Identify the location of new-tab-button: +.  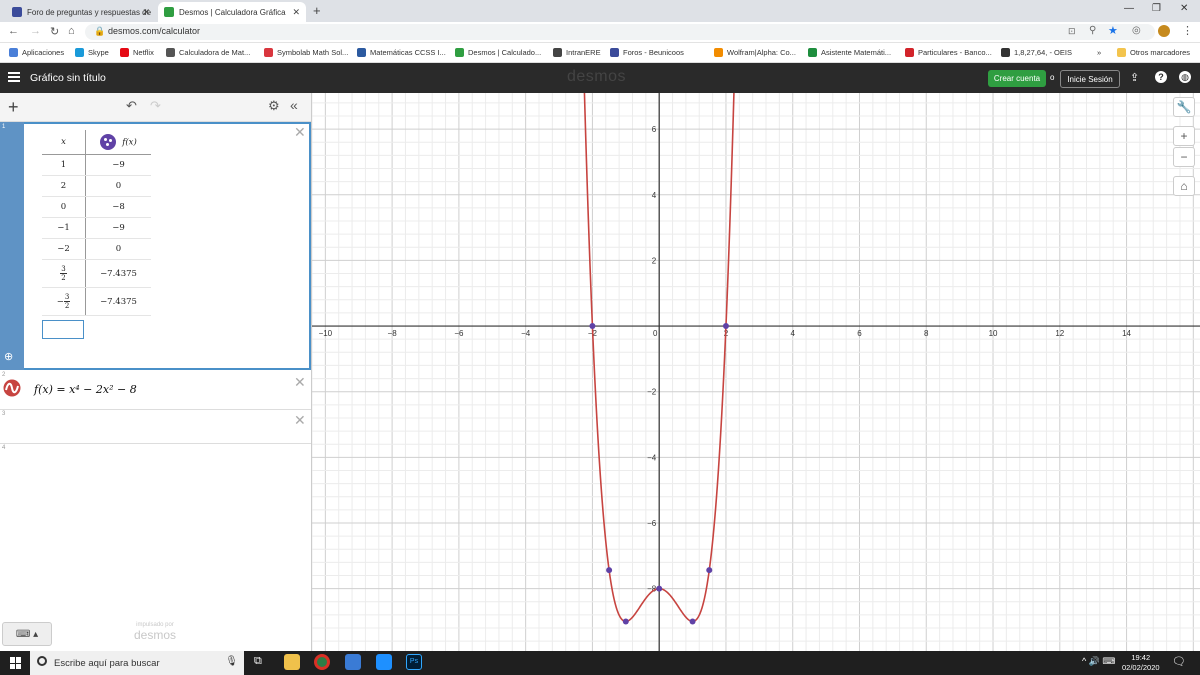
(317, 10).